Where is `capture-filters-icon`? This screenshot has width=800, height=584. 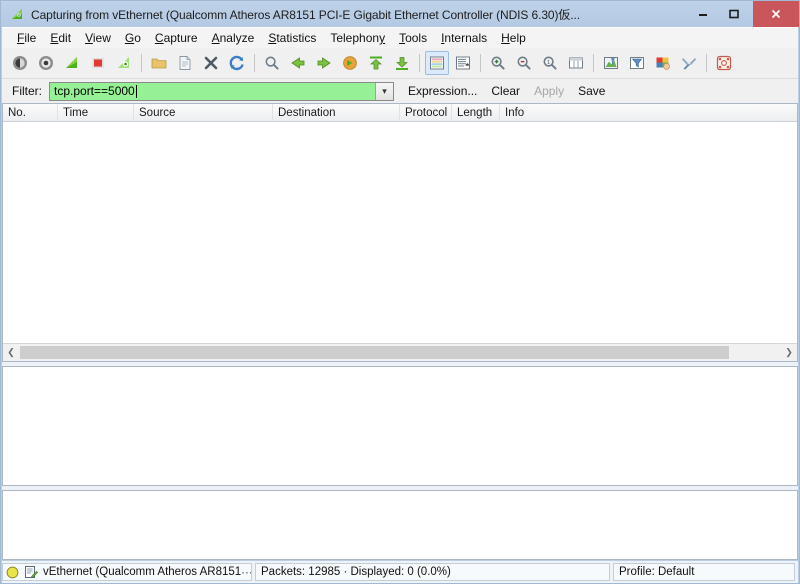
capture-filters-icon is located at coordinates (611, 63).